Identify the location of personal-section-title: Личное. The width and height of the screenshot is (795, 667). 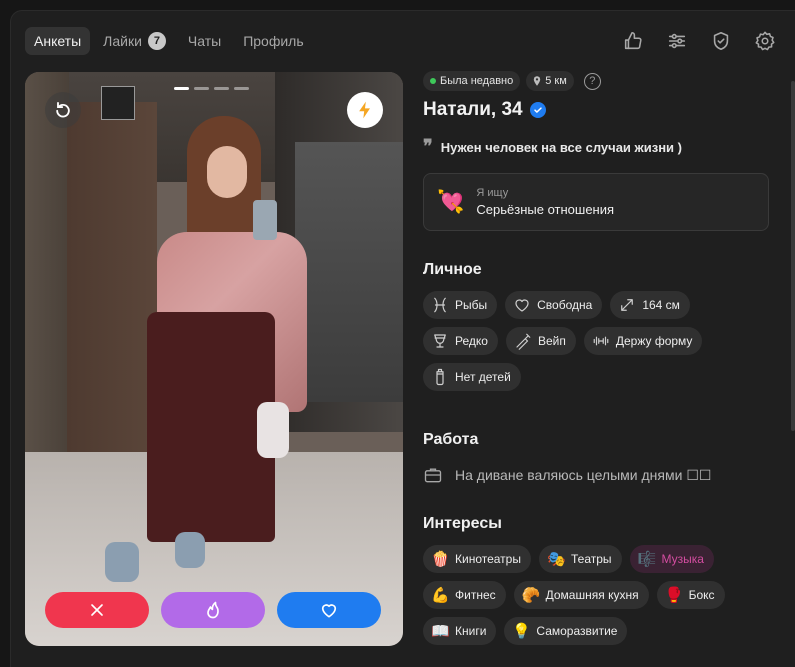
(452, 269).